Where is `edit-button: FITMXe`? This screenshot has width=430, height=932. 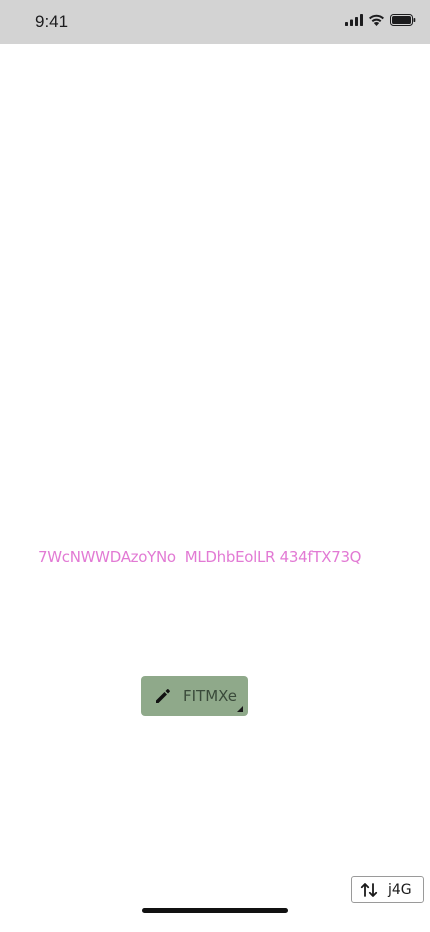
edit-button: FITMXe is located at coordinates (194, 696).